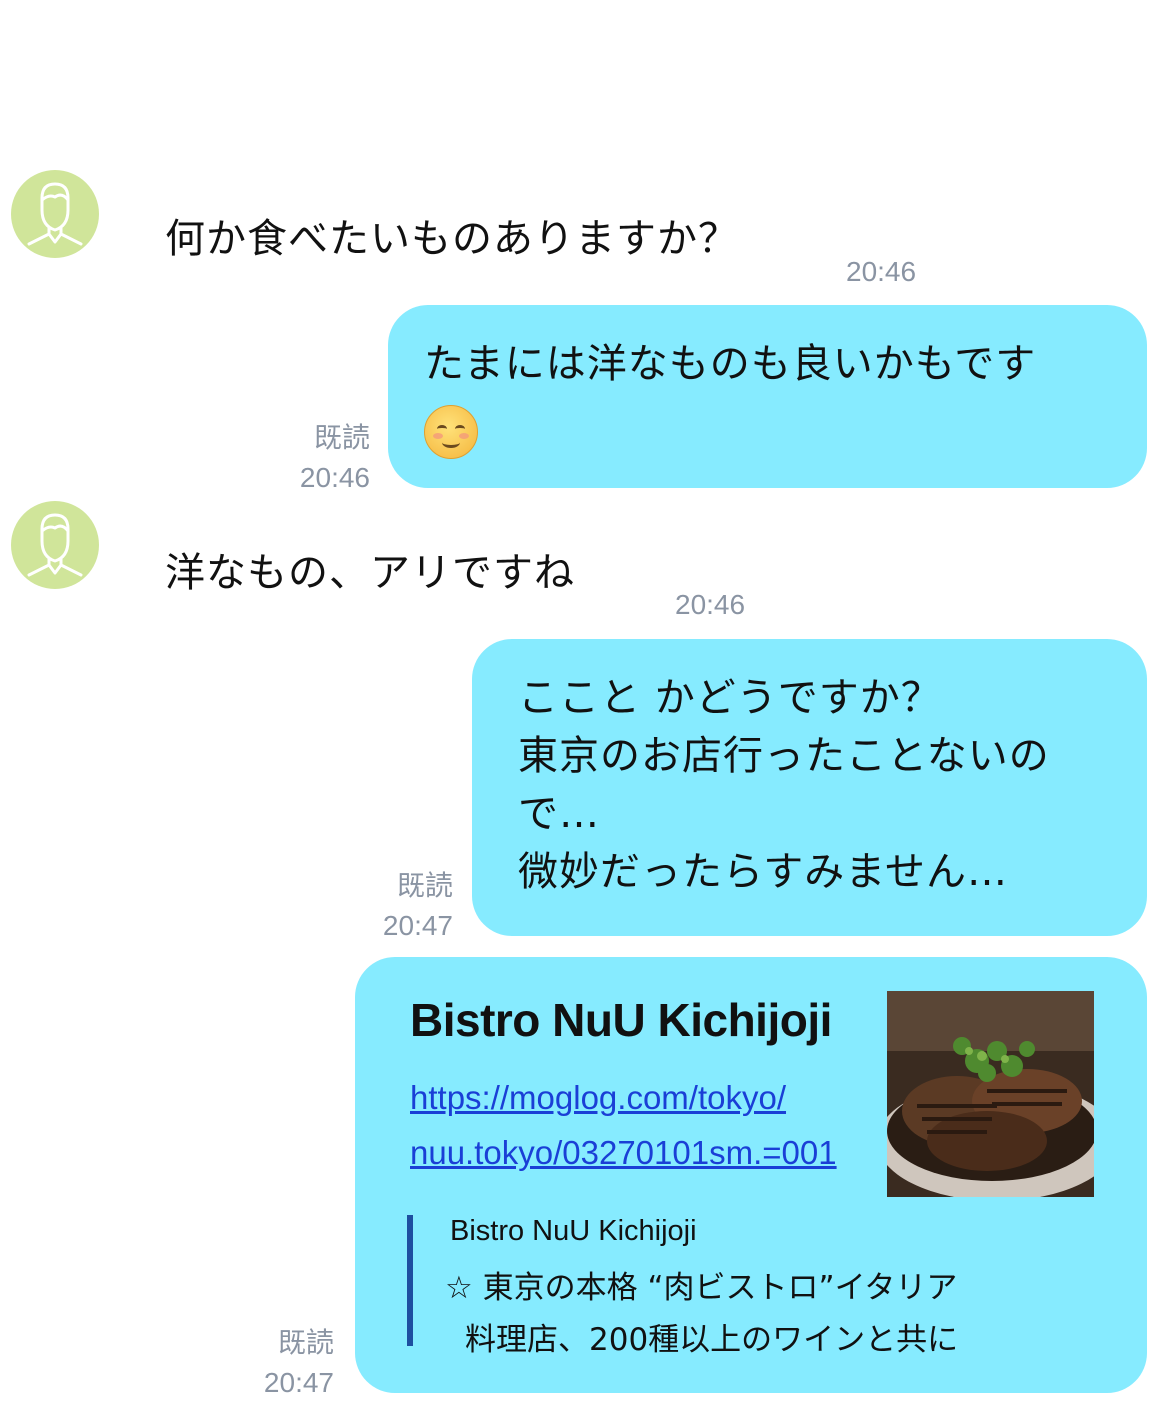 The width and height of the screenshot is (1170, 1419). What do you see at coordinates (701, 1314) in the screenshot?
I see `preview-description: ☆ 東京の本格 “肉ビストロ”イタリア料理店、200種以上のワインと共に` at bounding box center [701, 1314].